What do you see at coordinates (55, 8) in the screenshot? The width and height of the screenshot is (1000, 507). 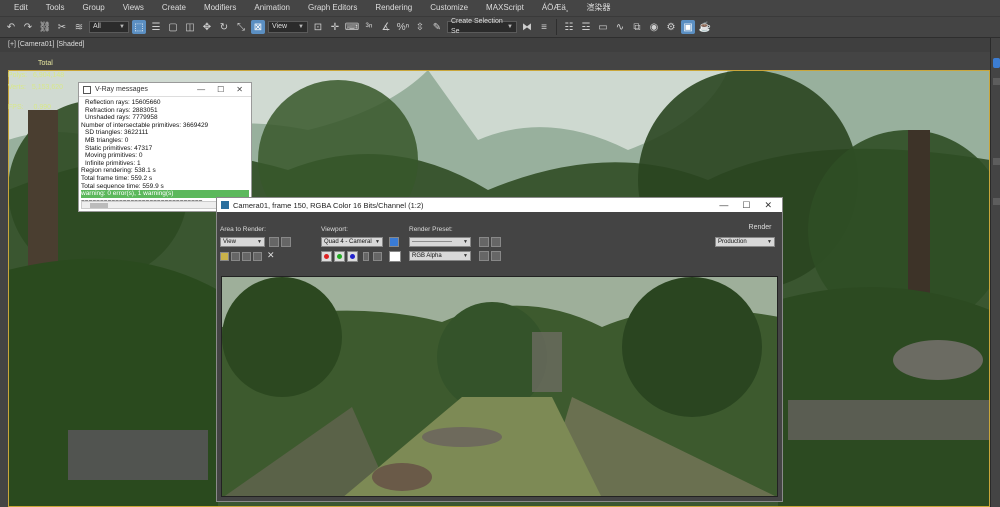 I see `menu-tools: Tools` at bounding box center [55, 8].